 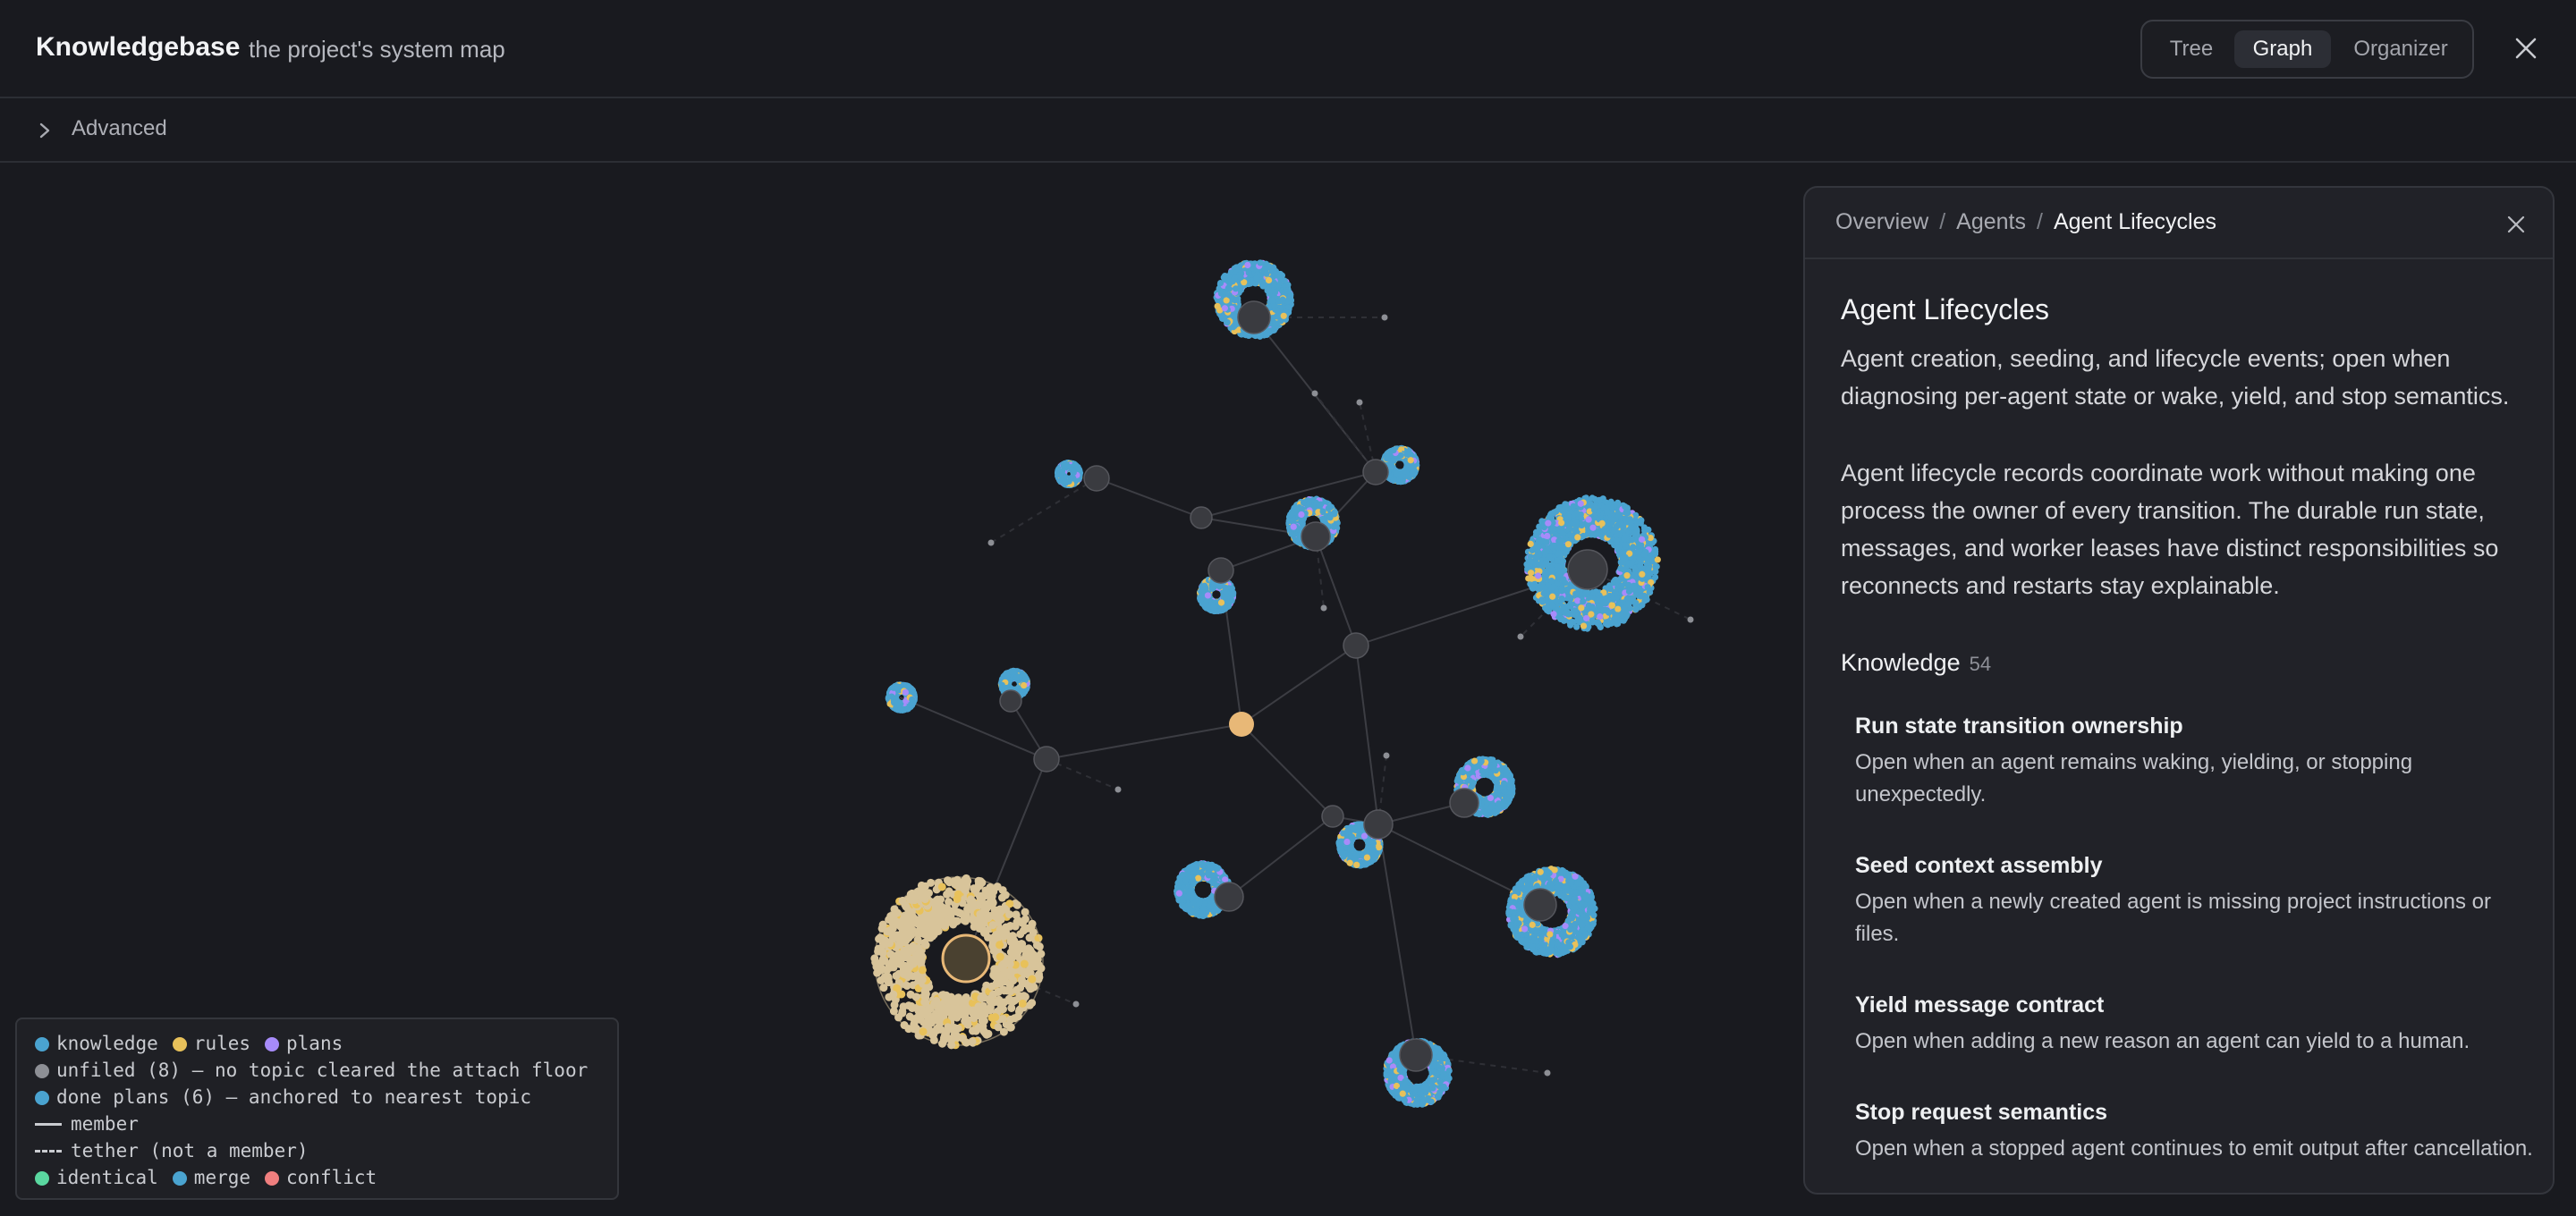 I want to click on close-icon, so click(x=2525, y=49).